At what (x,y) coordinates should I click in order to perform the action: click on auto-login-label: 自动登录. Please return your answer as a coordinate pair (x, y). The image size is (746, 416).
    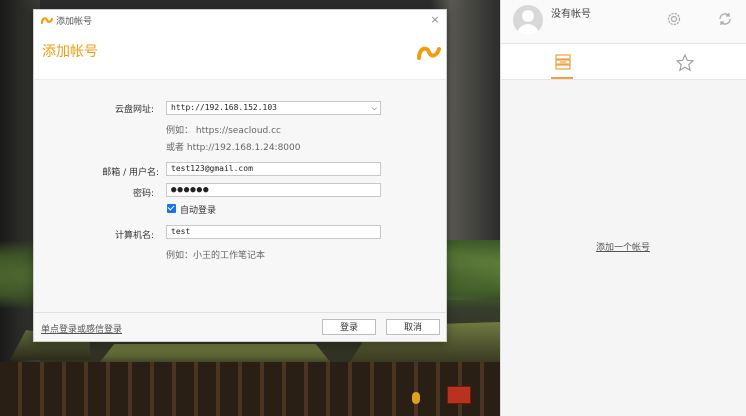
    Looking at the image, I should click on (198, 209).